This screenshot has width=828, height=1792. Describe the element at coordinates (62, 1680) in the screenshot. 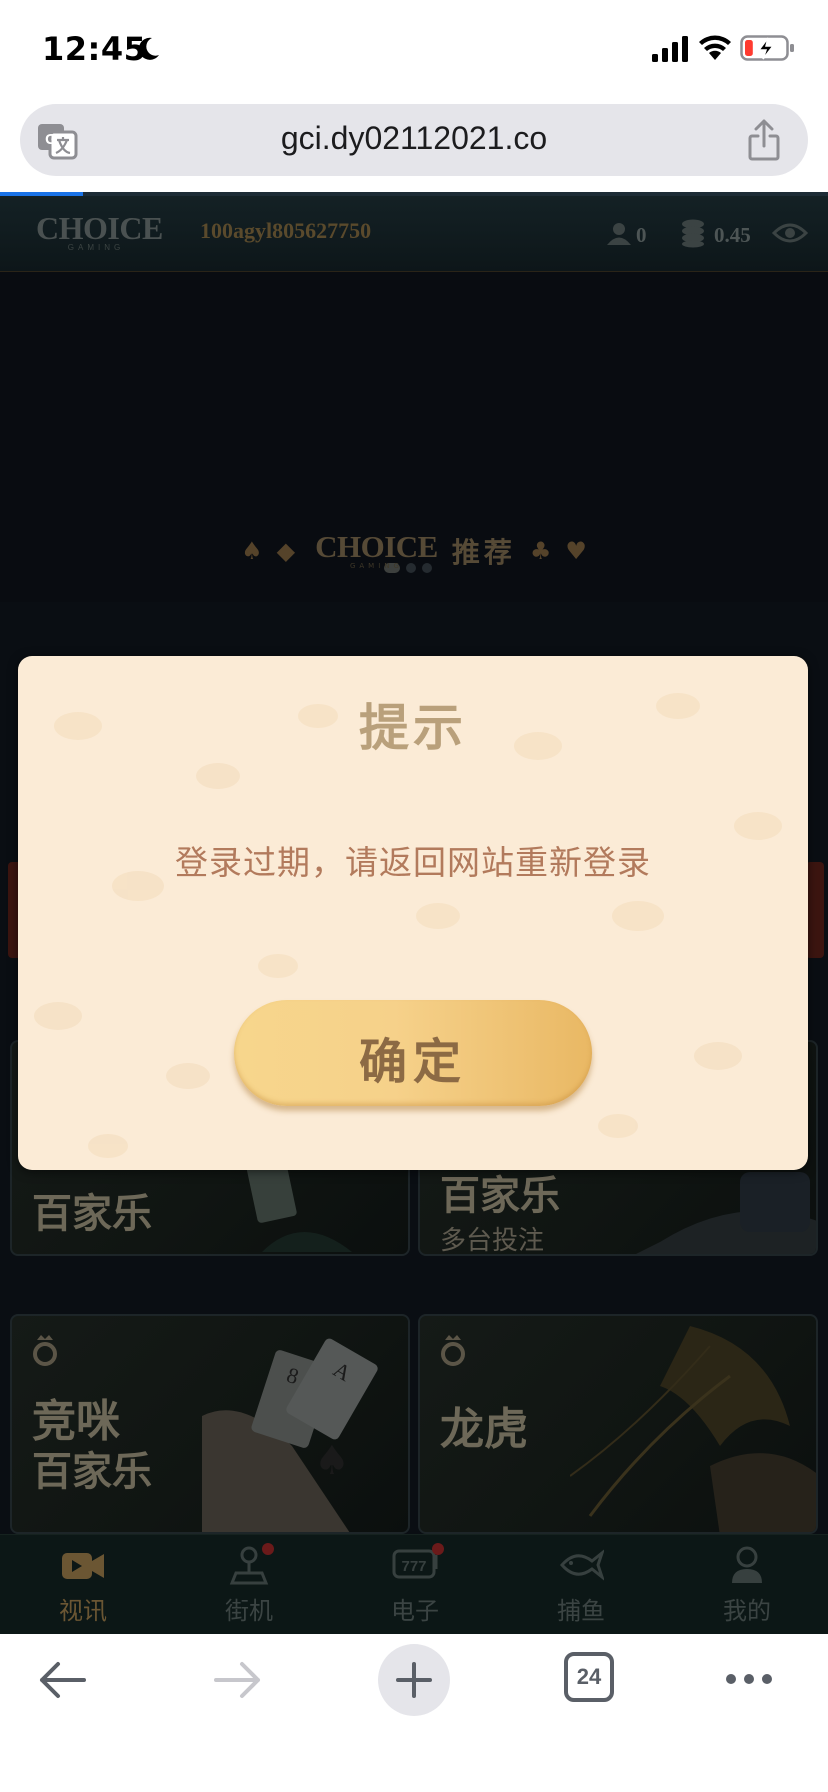

I see `back-arrow-icon` at that location.